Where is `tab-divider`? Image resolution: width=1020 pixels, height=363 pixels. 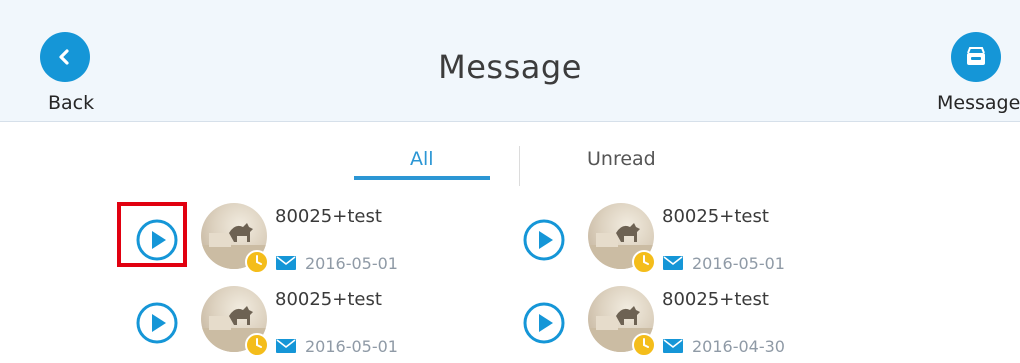
tab-divider is located at coordinates (519, 166).